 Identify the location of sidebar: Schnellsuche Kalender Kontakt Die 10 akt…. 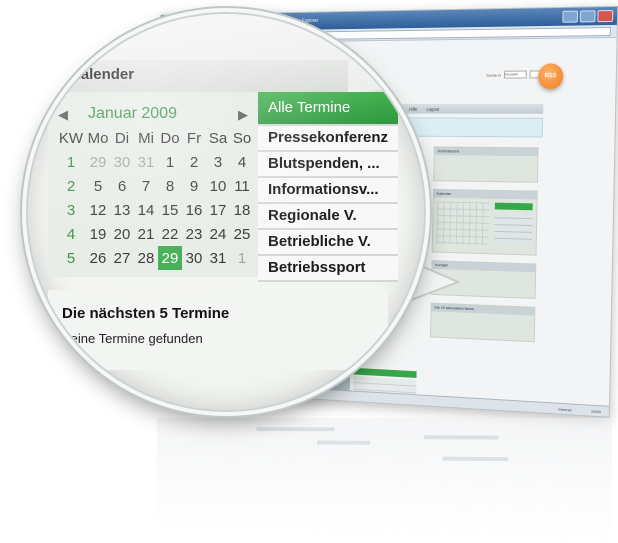
(484, 248).